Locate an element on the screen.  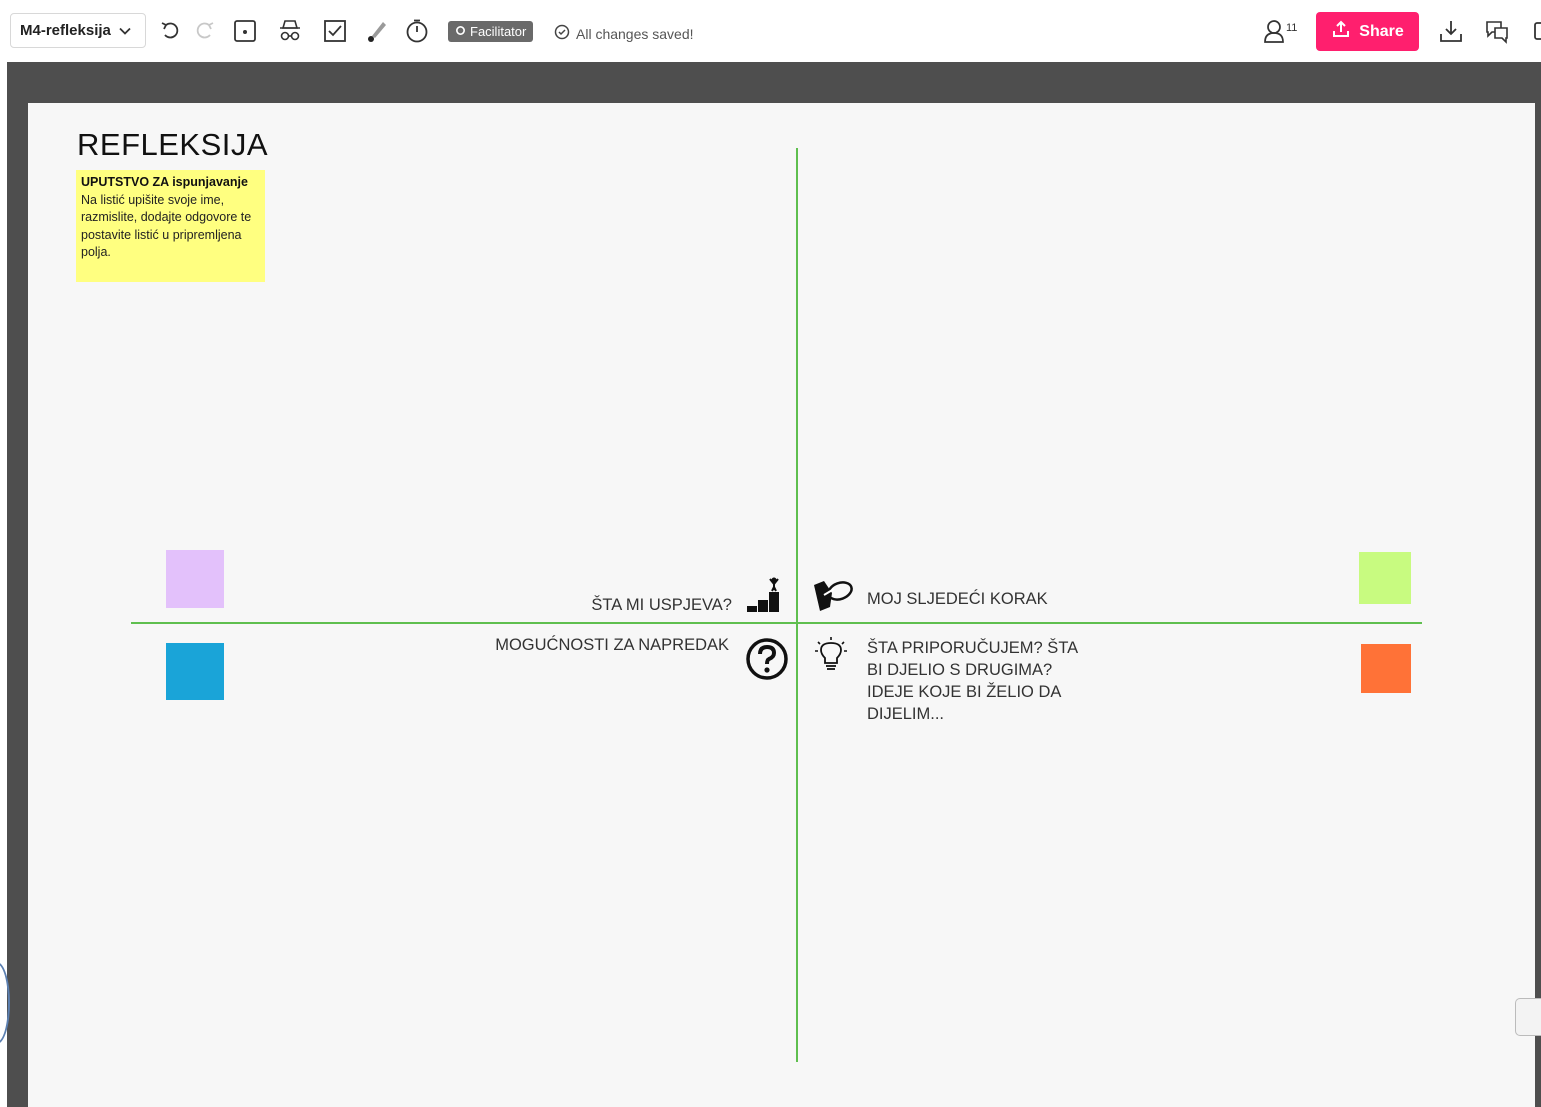
chevron-down-icon is located at coordinates (125, 30).